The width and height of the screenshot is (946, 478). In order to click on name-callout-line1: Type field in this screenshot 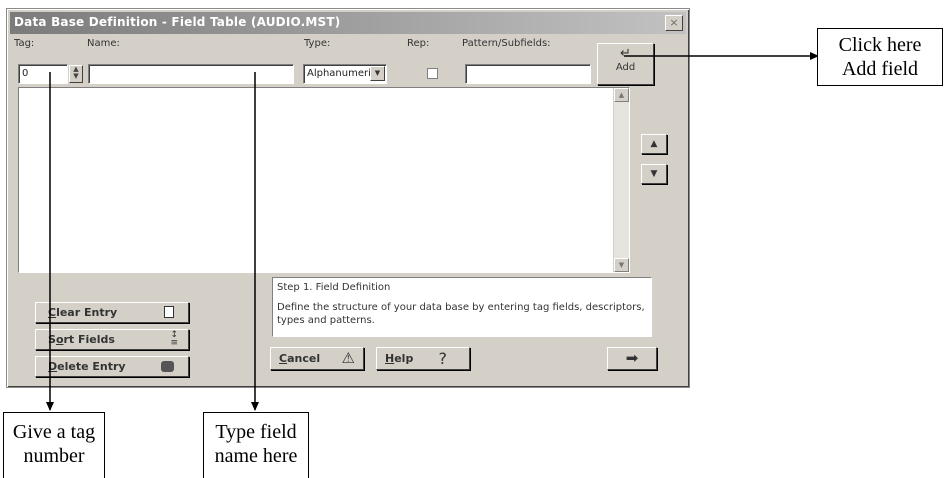, I will do `click(256, 432)`.